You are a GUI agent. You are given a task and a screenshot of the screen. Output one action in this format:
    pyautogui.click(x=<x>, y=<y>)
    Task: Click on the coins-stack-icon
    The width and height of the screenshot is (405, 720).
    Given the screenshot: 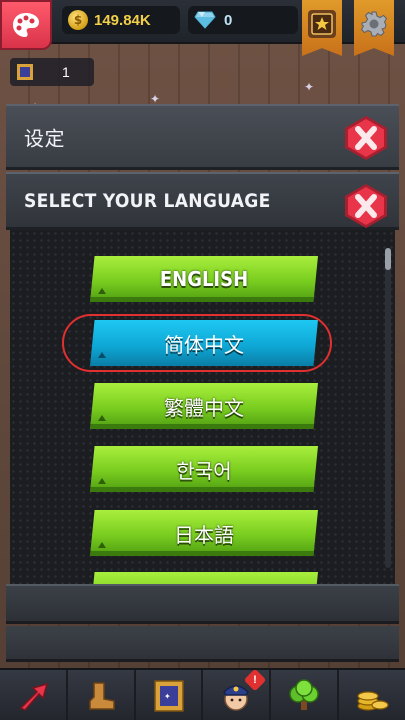 What is the action you would take?
    pyautogui.click(x=373, y=701)
    